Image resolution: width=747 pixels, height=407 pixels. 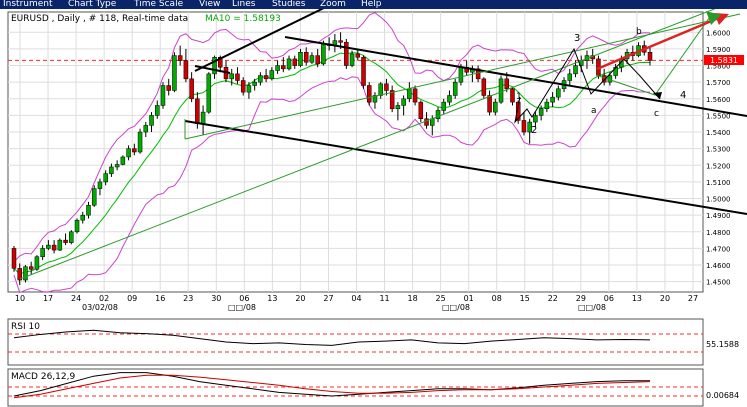 What do you see at coordinates (534, 130) in the screenshot?
I see `annotation-2: 2` at bounding box center [534, 130].